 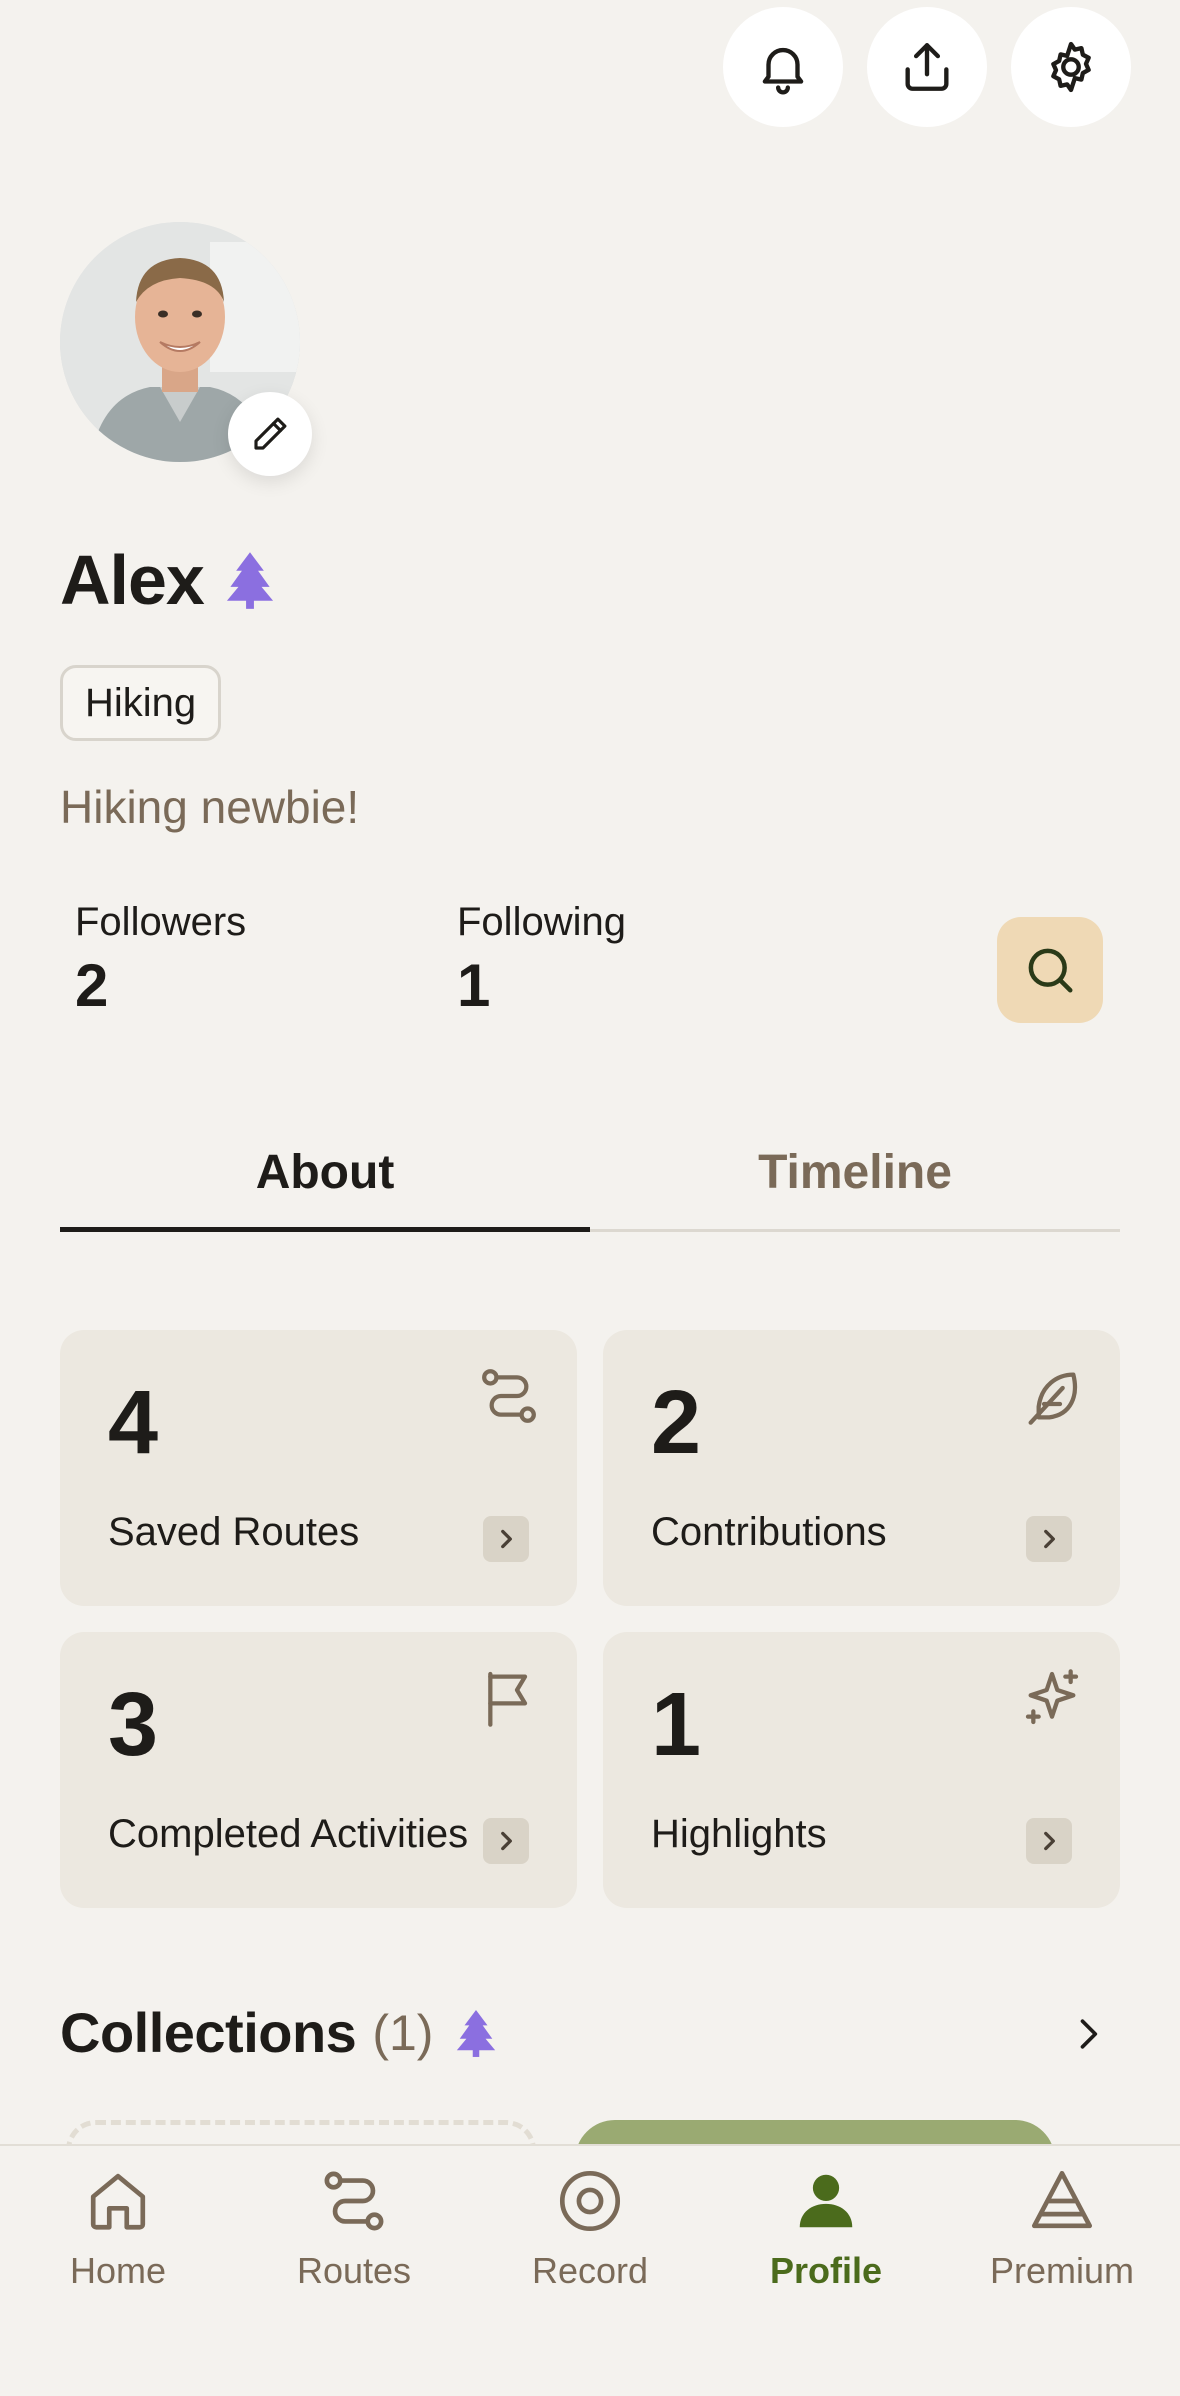 I want to click on tab-active-indicator, so click(x=325, y=1229).